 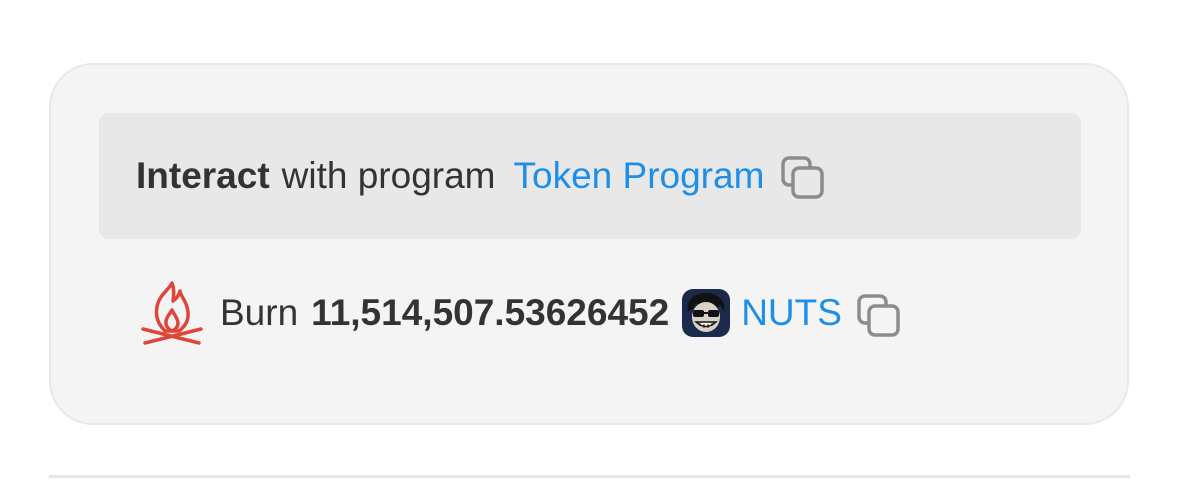 I want to click on token-link: NUTS, so click(x=791, y=313).